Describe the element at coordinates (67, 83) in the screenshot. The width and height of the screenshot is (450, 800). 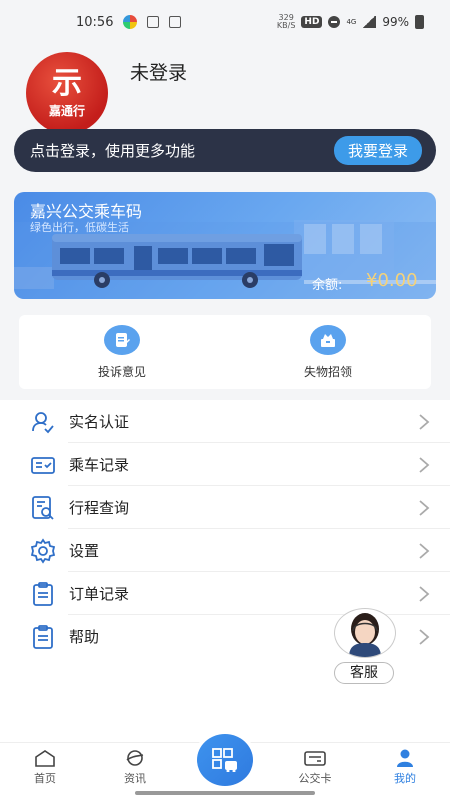
I see `logo-glyph: 示` at that location.